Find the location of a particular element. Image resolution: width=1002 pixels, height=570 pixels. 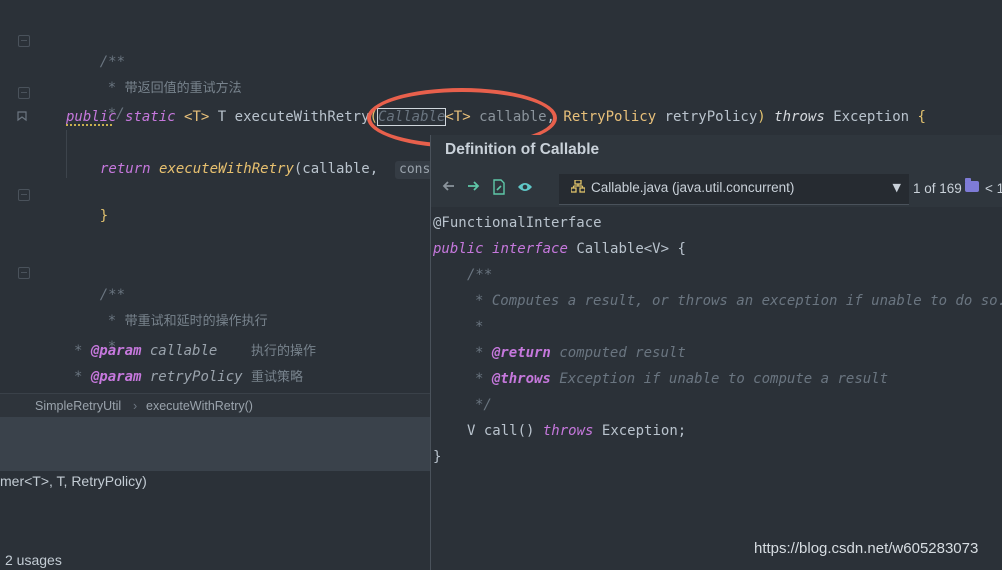

eye-icon is located at coordinates (525, 188).